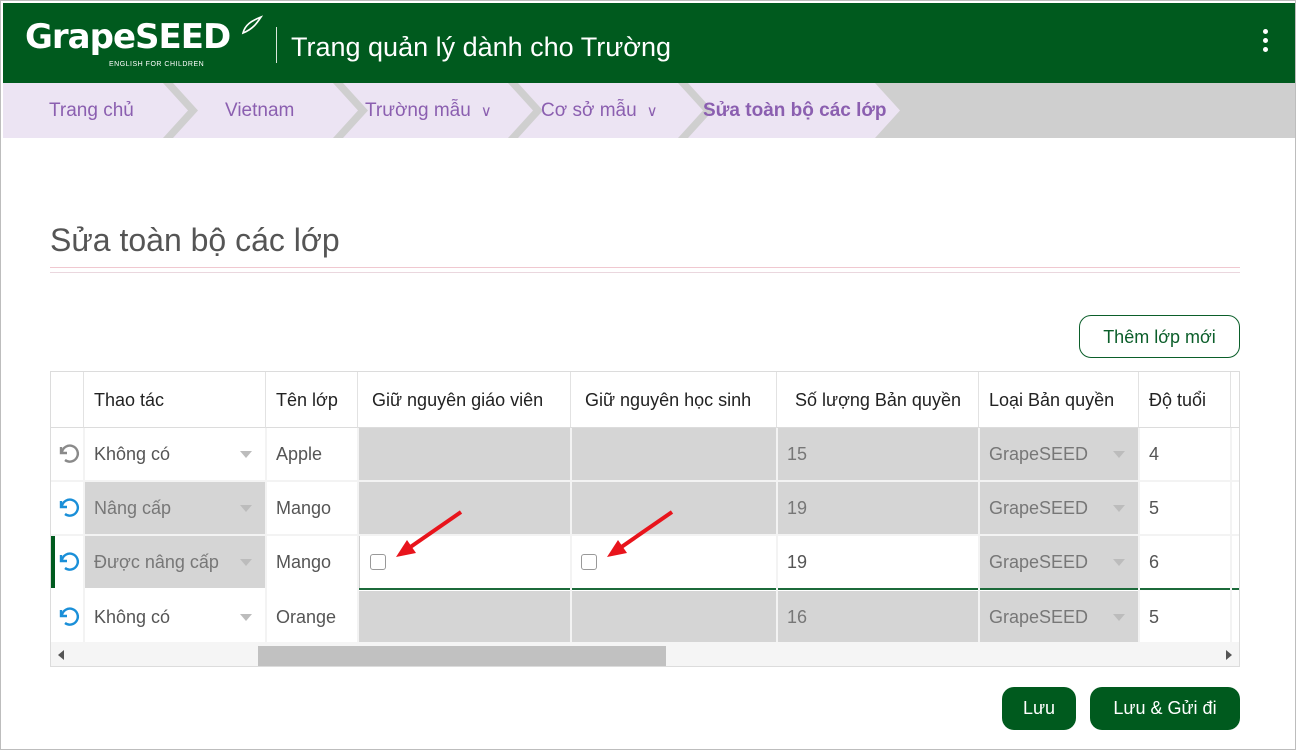  I want to click on more-options-icon, so click(1265, 44).